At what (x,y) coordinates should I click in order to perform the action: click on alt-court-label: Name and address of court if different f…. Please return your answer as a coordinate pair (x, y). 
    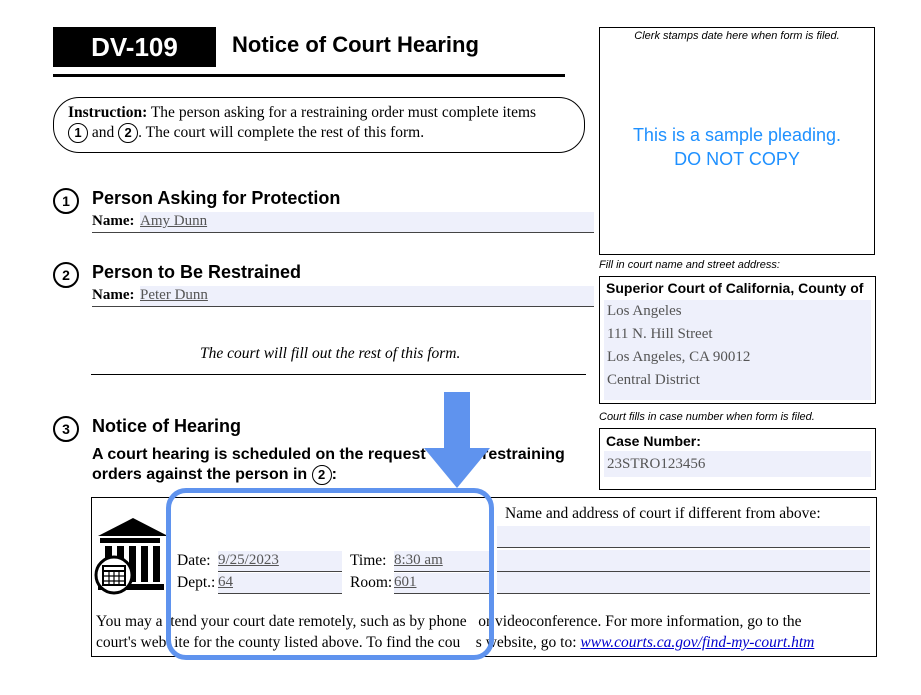
    Looking at the image, I should click on (663, 513).